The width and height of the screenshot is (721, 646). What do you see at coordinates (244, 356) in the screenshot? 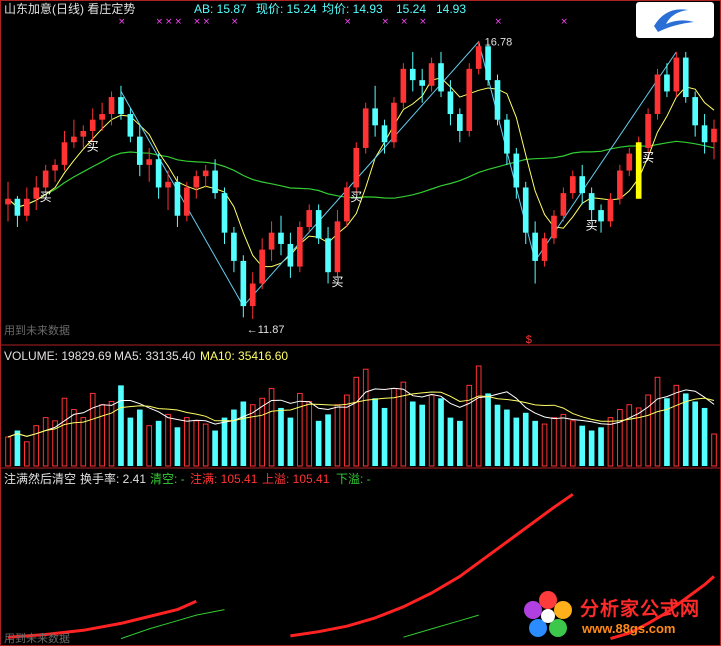
I see `ma10-label: MA10: 35416.60` at bounding box center [244, 356].